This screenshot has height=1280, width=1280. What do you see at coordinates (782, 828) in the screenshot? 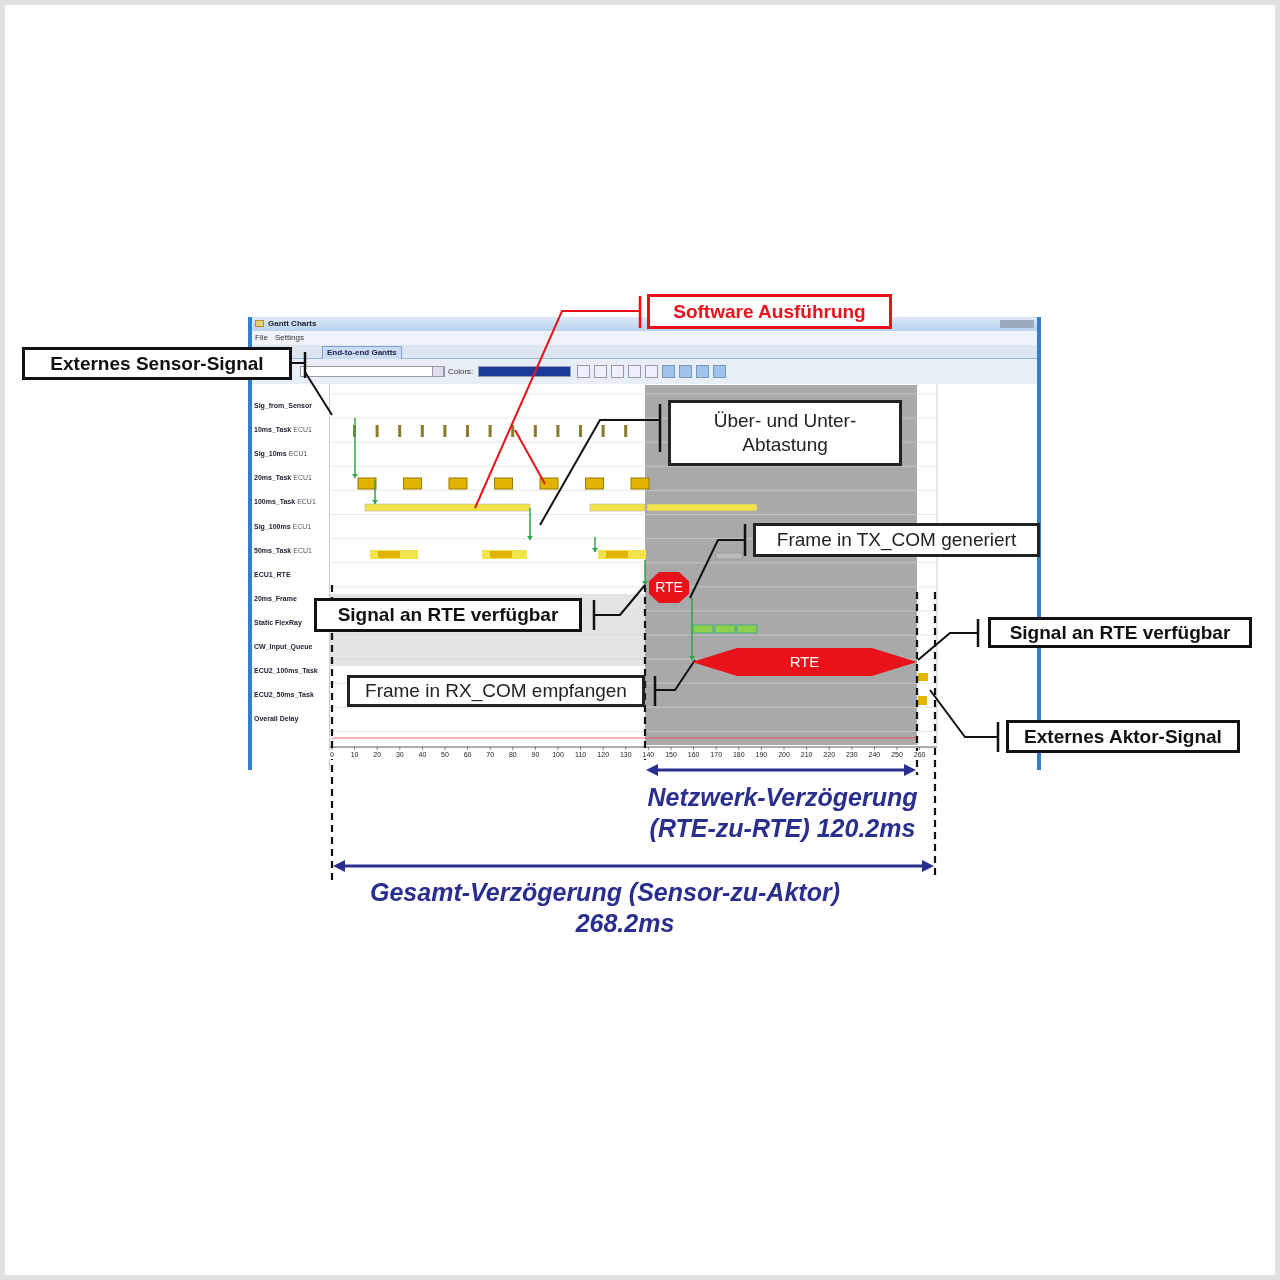
I see `delay-annotation: (RTE-zu-RTE) 120.2ms` at bounding box center [782, 828].